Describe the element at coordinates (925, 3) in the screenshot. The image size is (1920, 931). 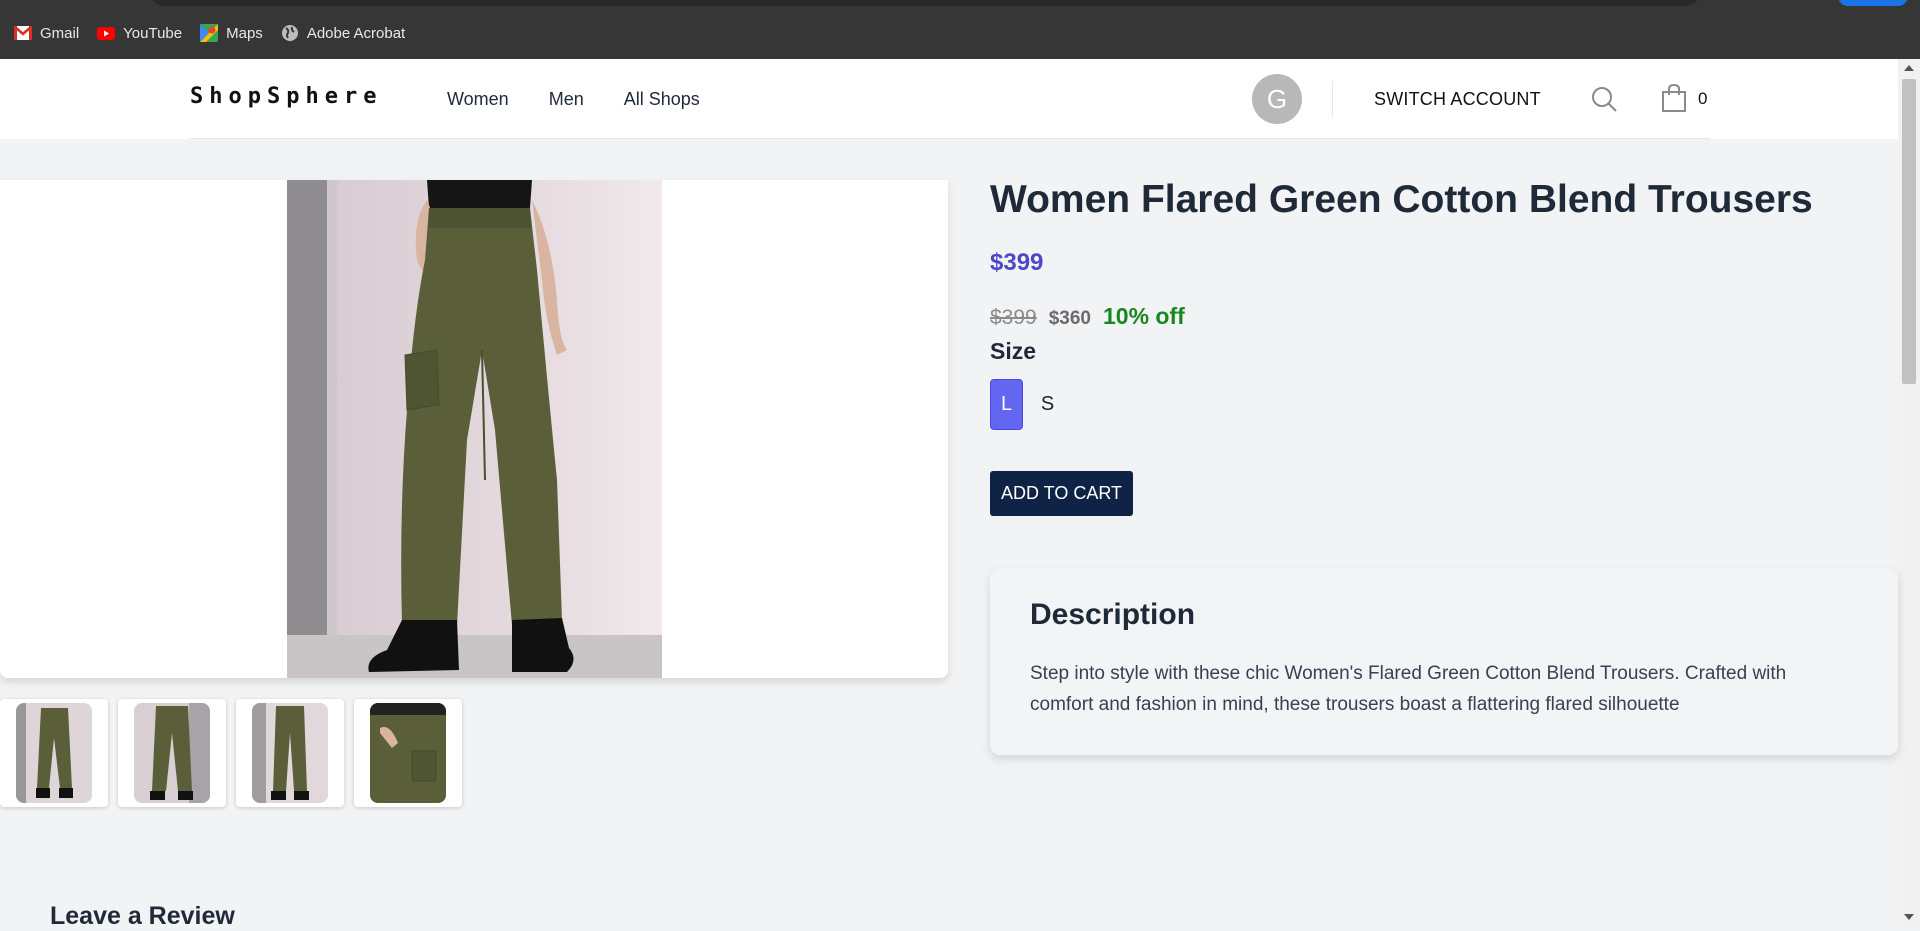
I see `address-bar` at that location.